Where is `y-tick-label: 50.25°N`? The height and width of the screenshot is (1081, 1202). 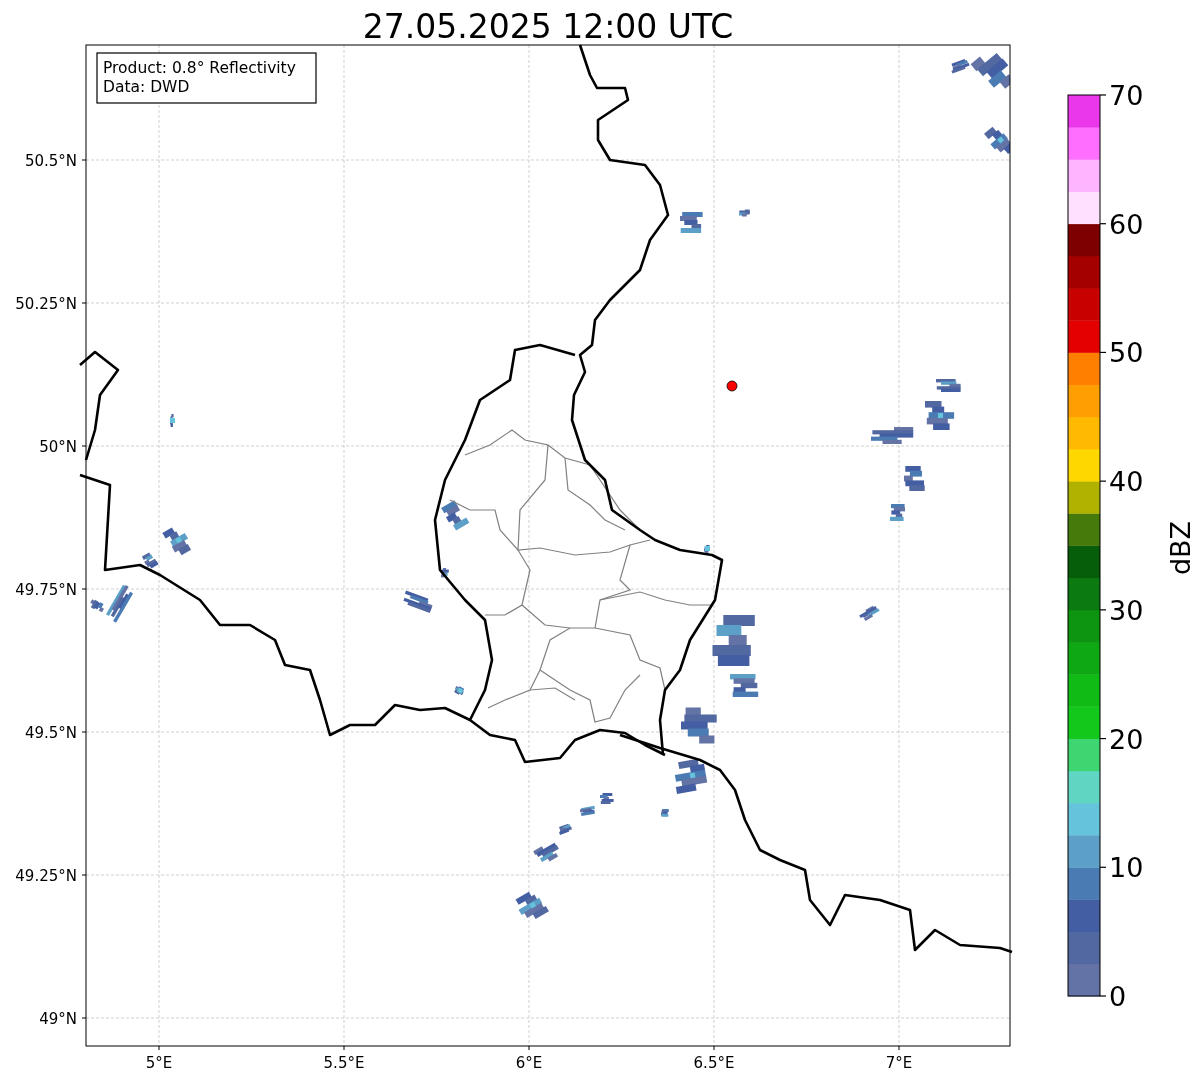
y-tick-label: 50.25°N is located at coordinates (46, 304).